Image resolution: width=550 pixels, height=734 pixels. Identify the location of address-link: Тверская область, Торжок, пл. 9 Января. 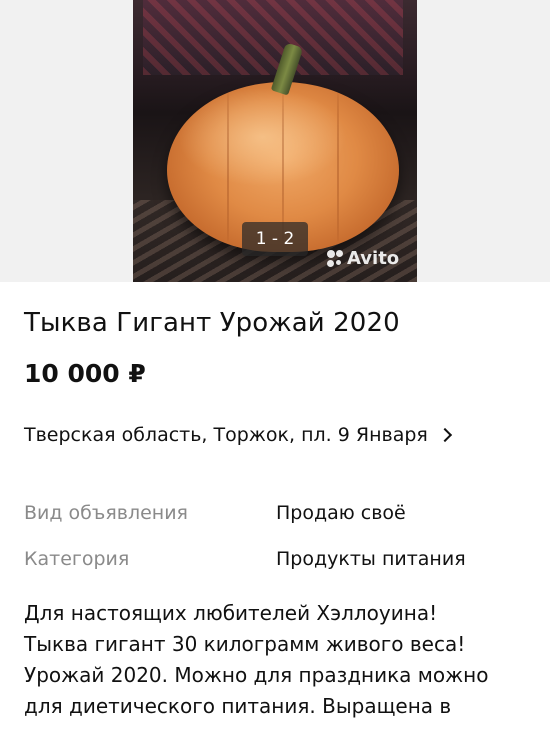
(238, 435).